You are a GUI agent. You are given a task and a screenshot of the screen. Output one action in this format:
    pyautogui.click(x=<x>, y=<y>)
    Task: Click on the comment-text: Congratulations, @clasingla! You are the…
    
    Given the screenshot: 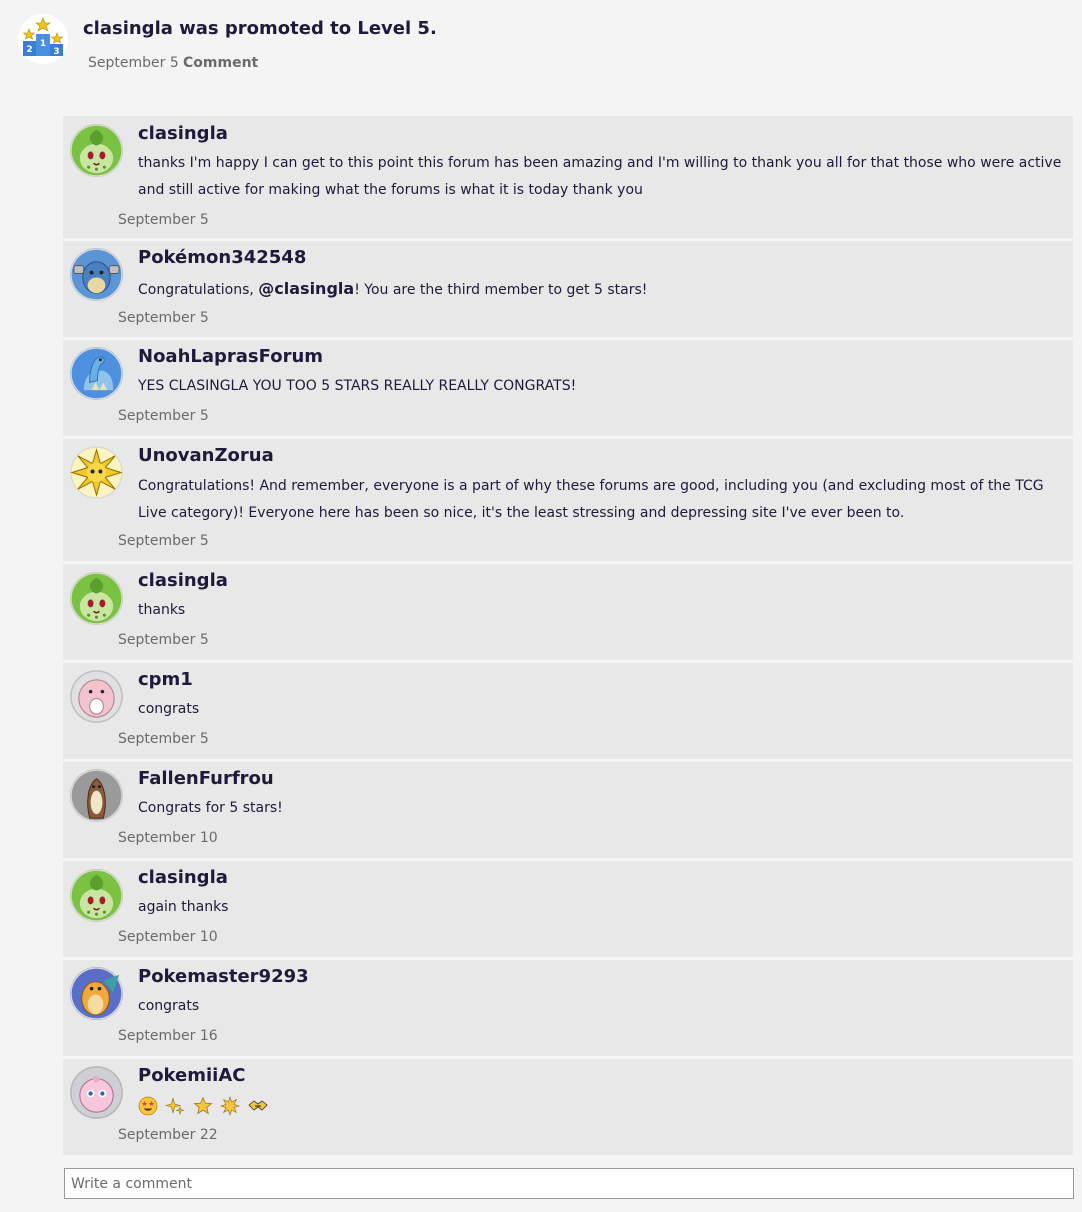 What is the action you would take?
    pyautogui.click(x=393, y=288)
    